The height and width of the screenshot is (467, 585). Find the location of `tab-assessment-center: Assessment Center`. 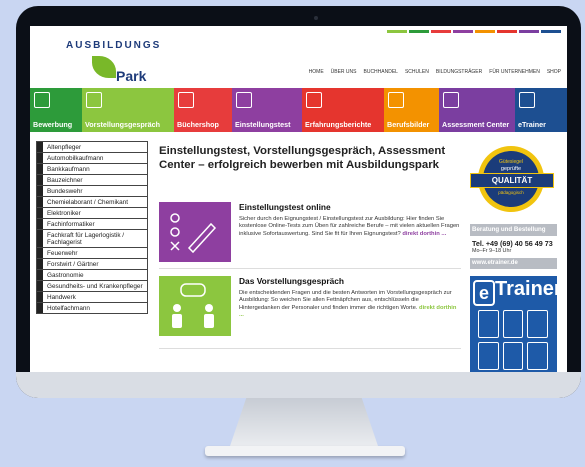

tab-assessment-center: Assessment Center is located at coordinates (477, 110).